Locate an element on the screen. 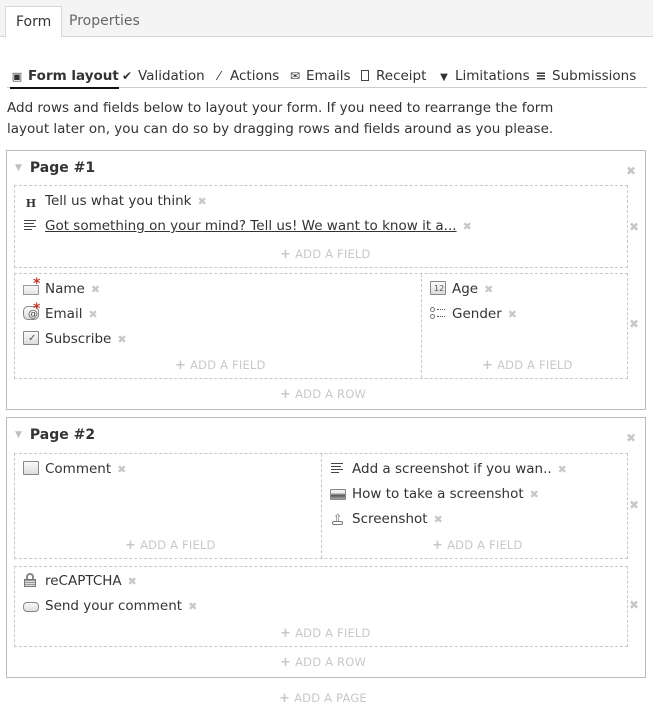 This screenshot has height=712, width=653. filter-icon: ▼ is located at coordinates (444, 77).